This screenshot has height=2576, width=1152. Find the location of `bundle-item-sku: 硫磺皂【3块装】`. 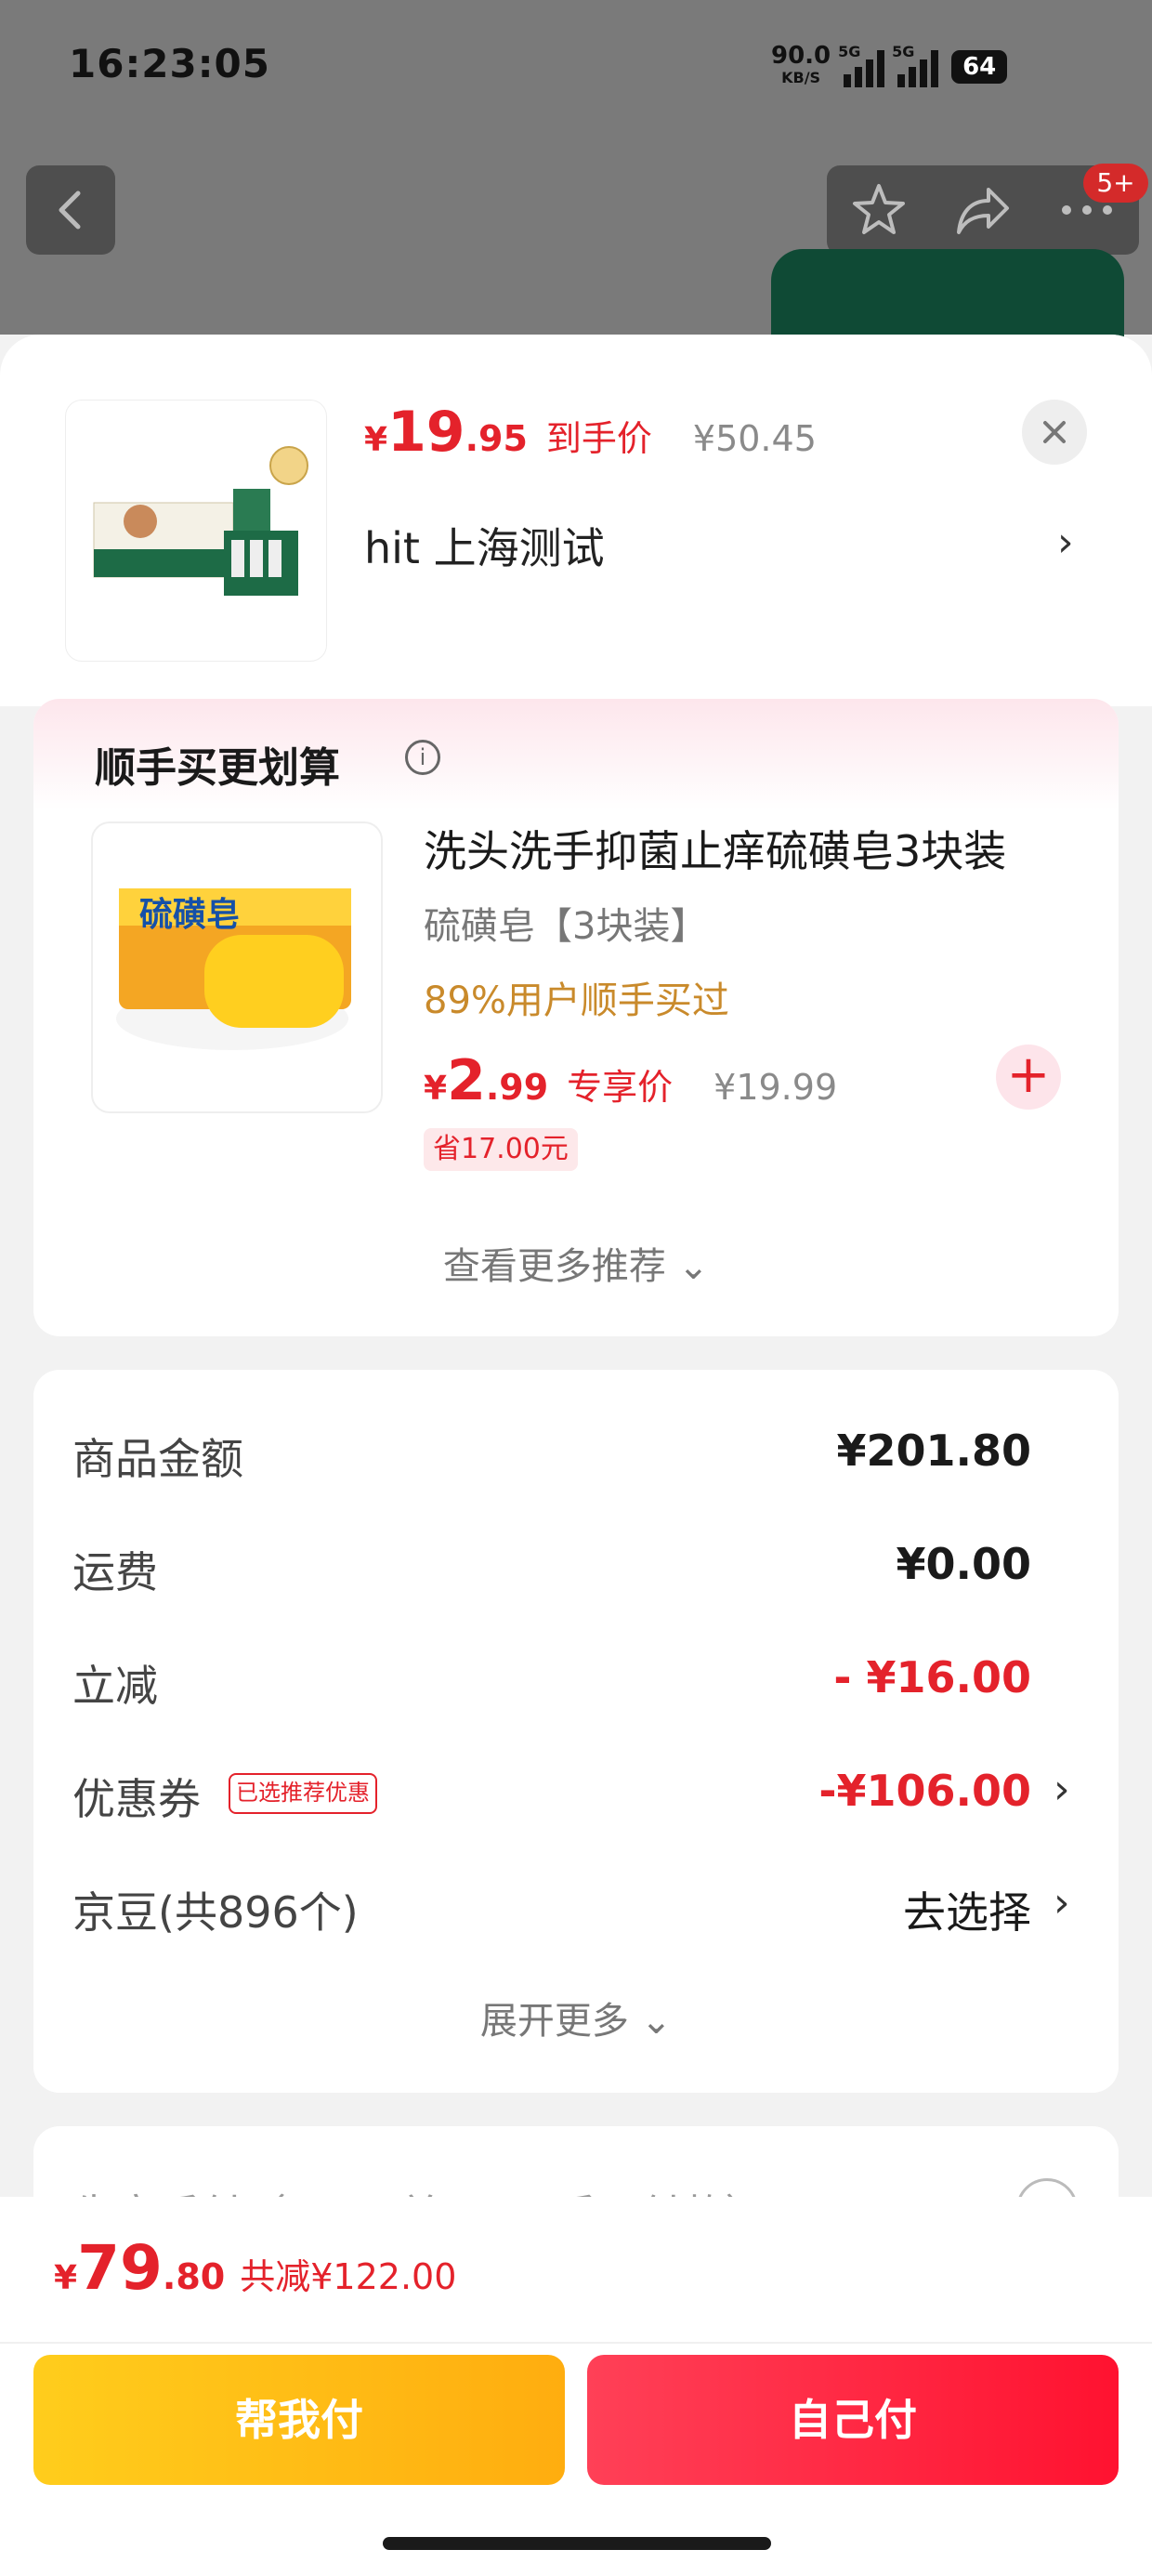

bundle-item-sku: 硫磺皂【3块装】 is located at coordinates (566, 926).